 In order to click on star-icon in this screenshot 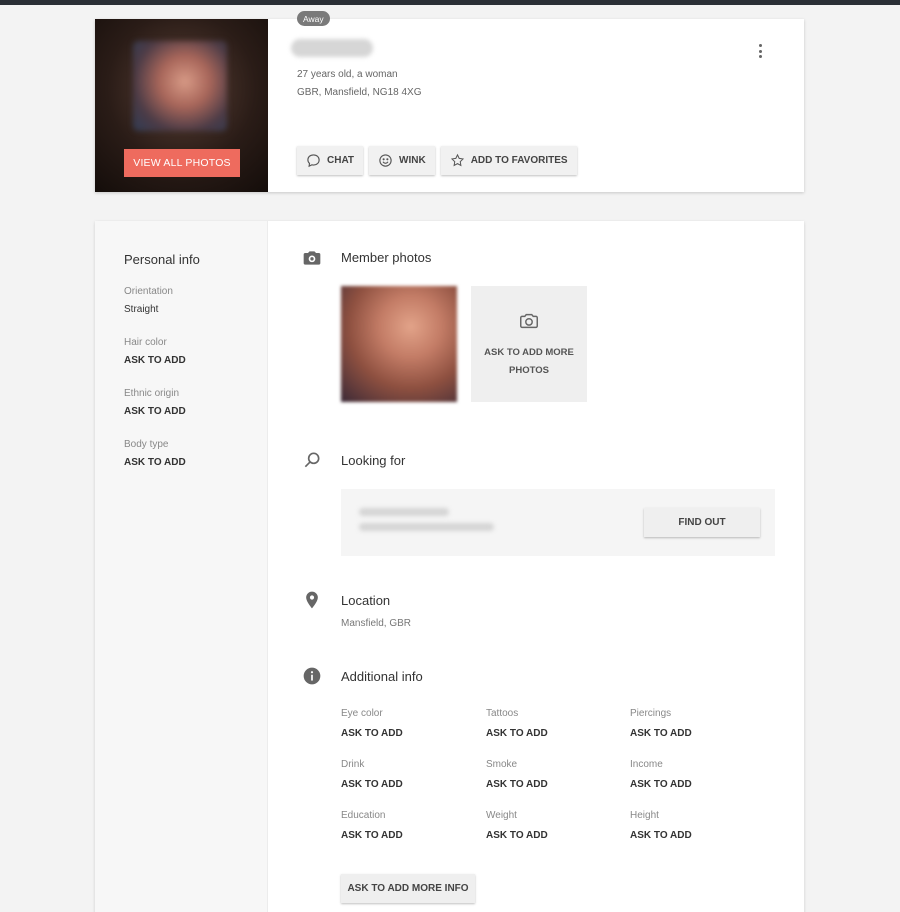, I will do `click(457, 160)`.